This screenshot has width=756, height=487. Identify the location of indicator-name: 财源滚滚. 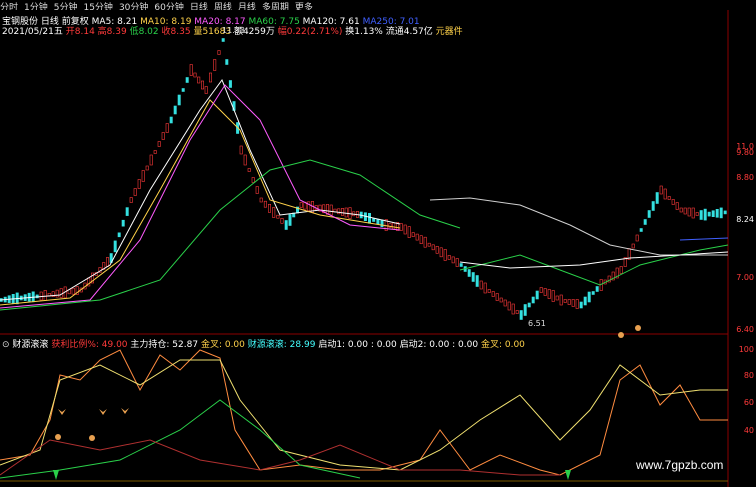
(30, 345).